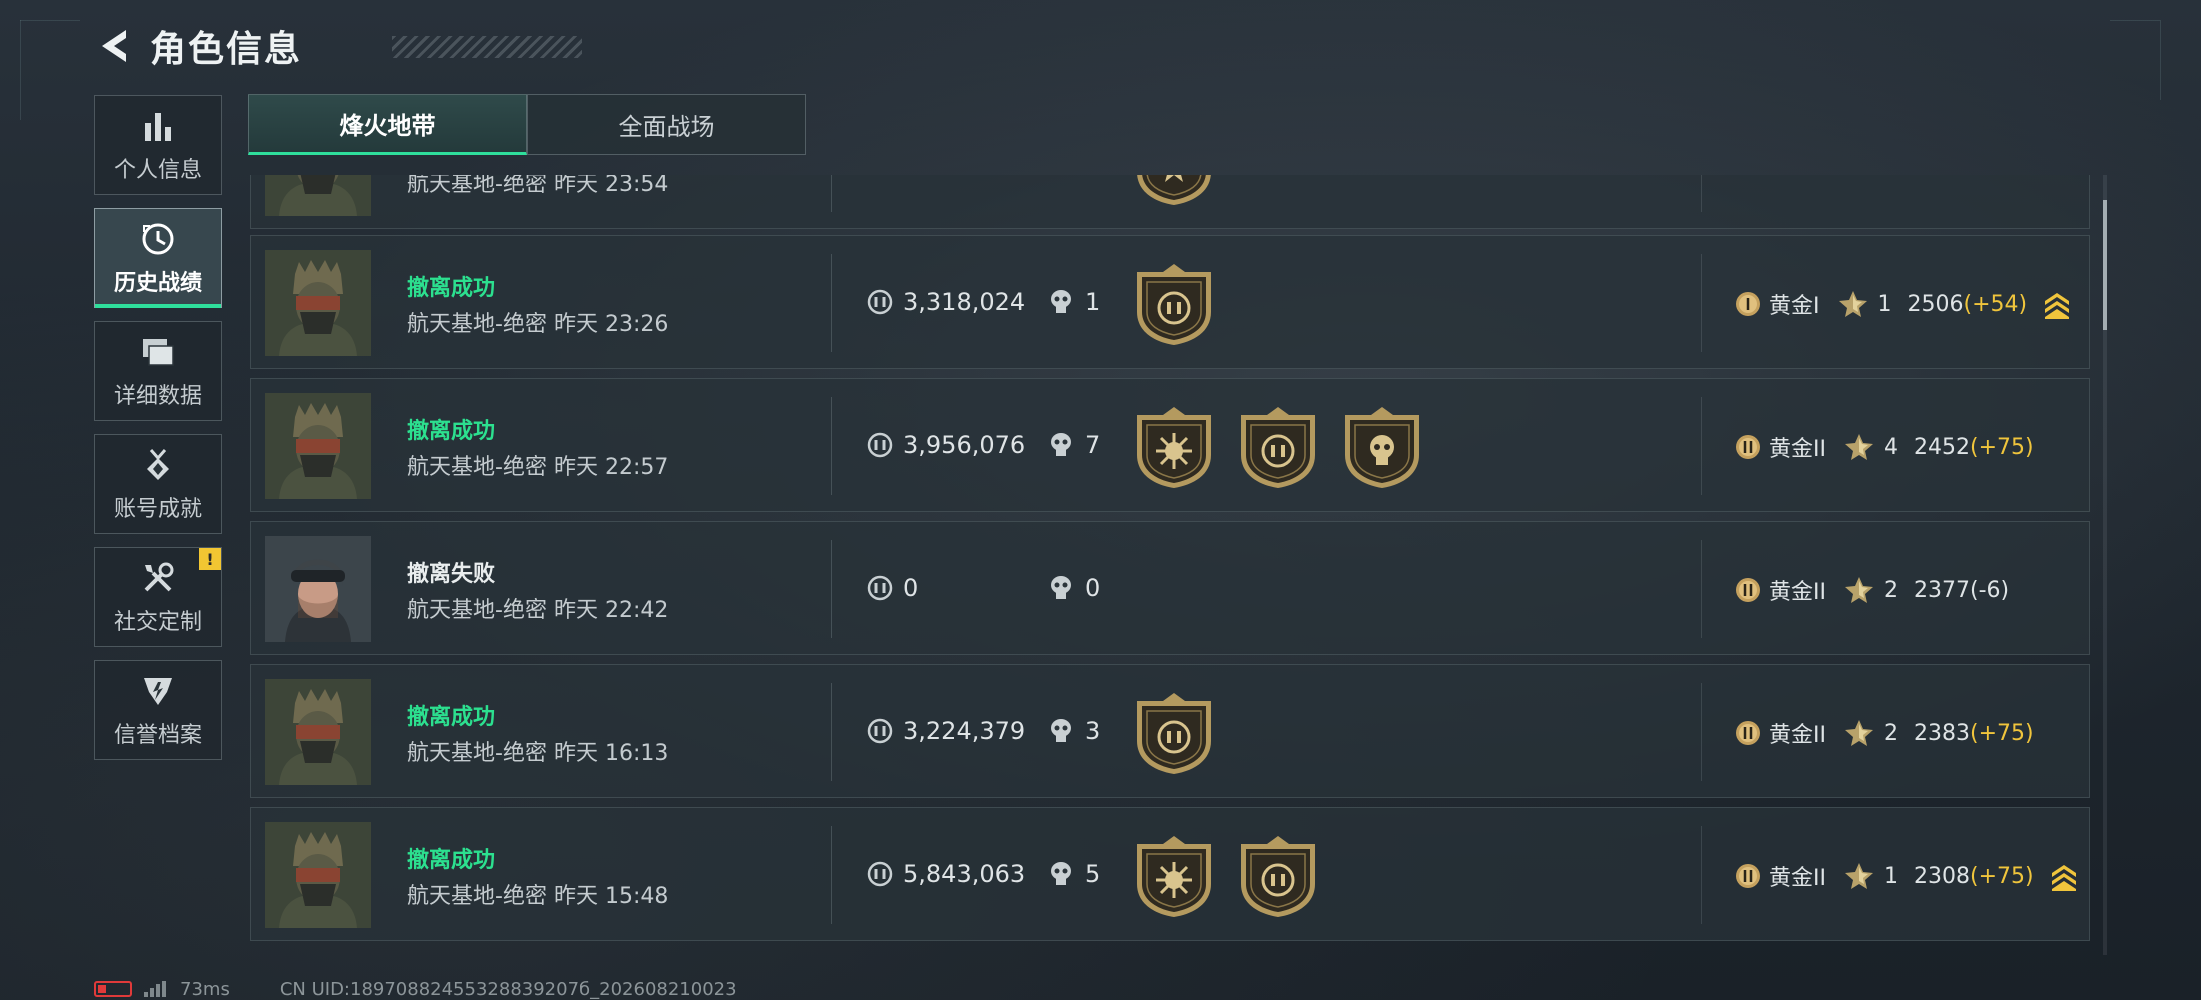  Describe the element at coordinates (964, 445) in the screenshot. I see `loot-value-text: 3,956,076` at that location.